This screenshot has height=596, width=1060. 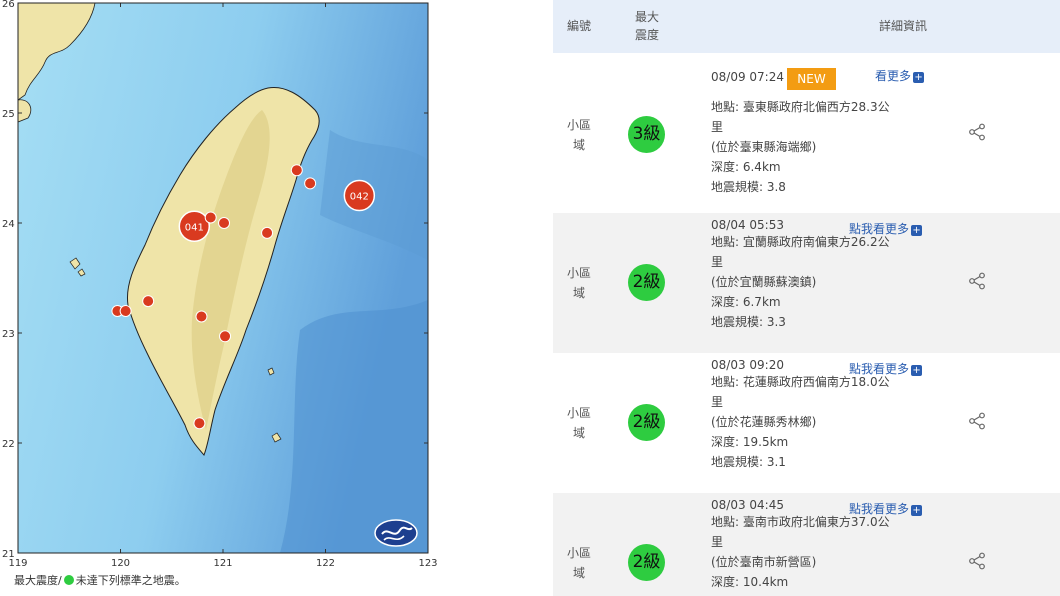 I want to click on epicenter-marker-labeled: 041, so click(x=194, y=226).